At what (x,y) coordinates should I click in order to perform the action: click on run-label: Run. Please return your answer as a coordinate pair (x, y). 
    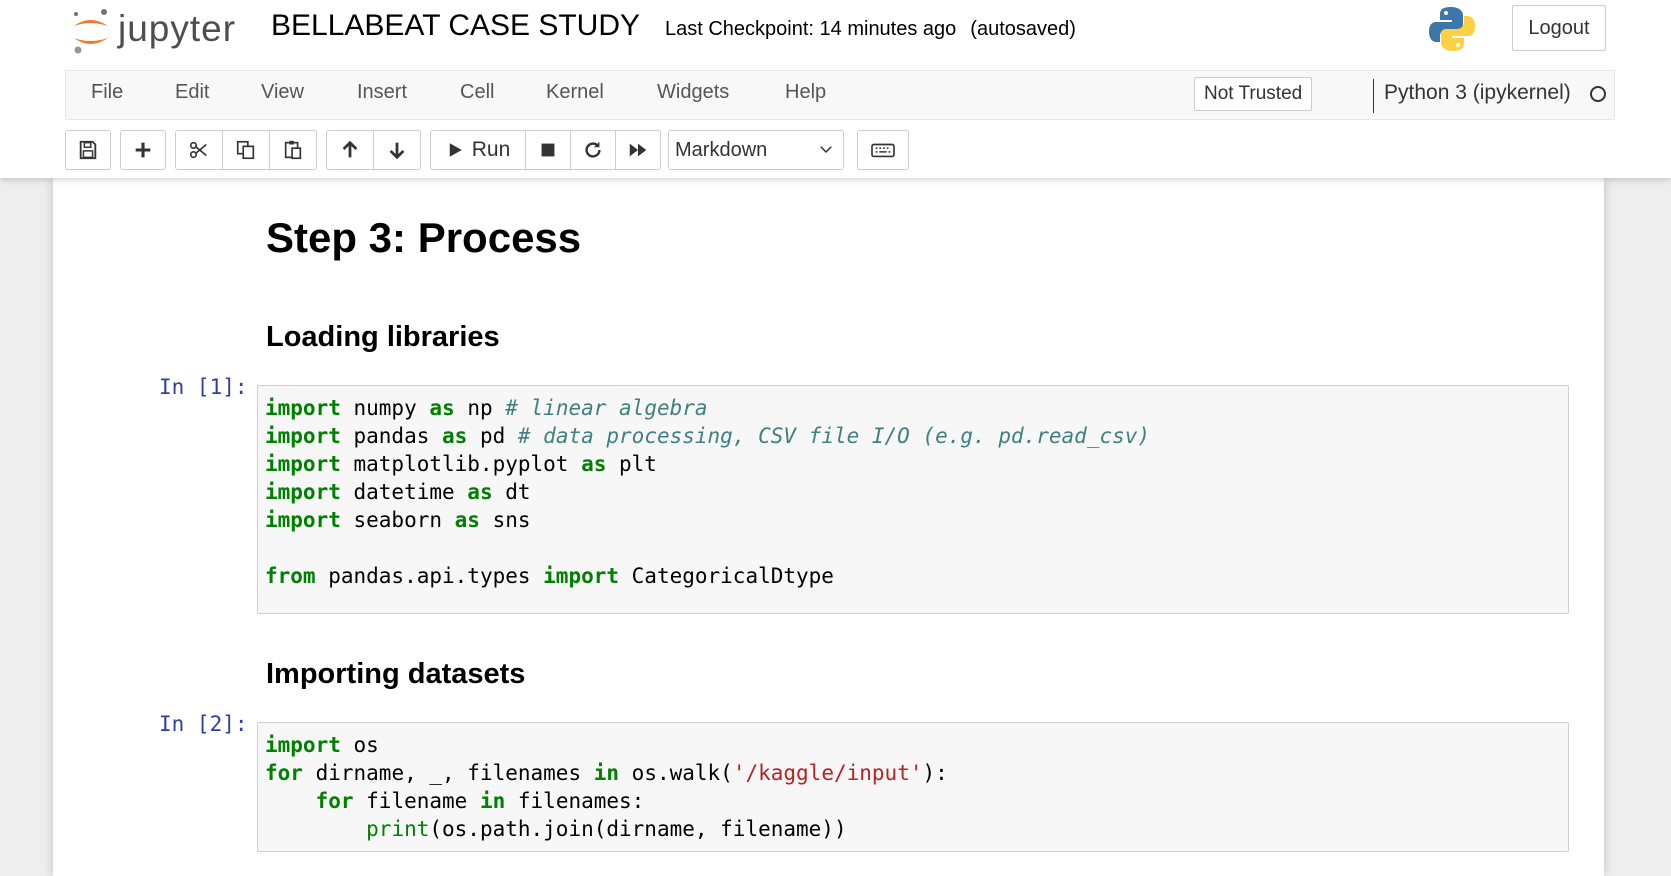
    Looking at the image, I should click on (491, 149).